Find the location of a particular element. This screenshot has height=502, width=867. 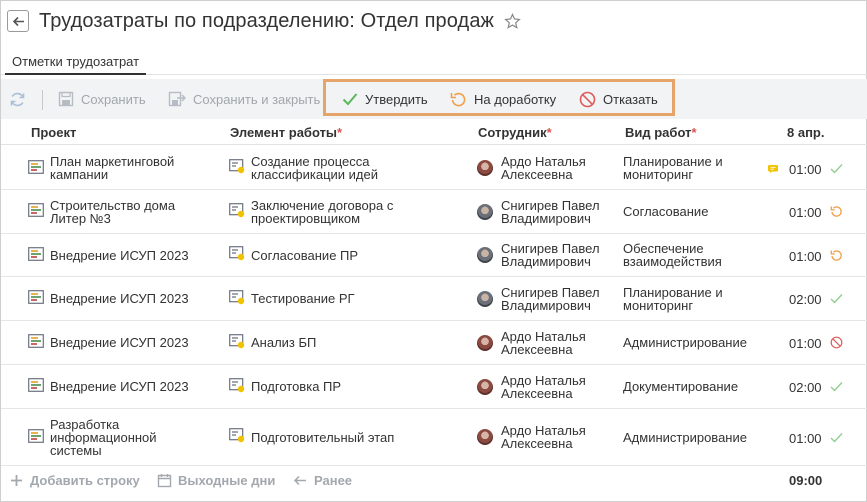

element-cell: Анализ БП is located at coordinates (349, 342).